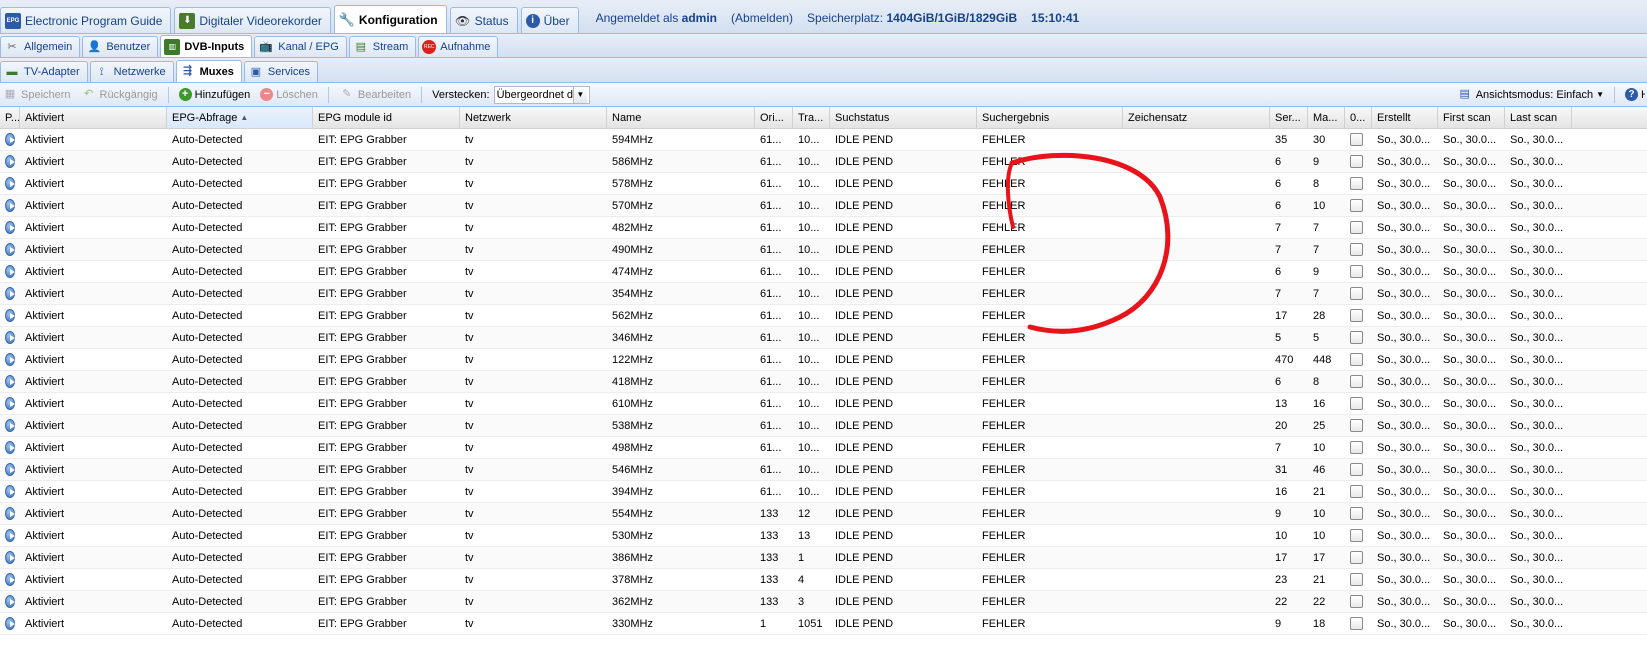  What do you see at coordinates (119, 95) in the screenshot?
I see `undo-button: ↶ Rückgängig` at bounding box center [119, 95].